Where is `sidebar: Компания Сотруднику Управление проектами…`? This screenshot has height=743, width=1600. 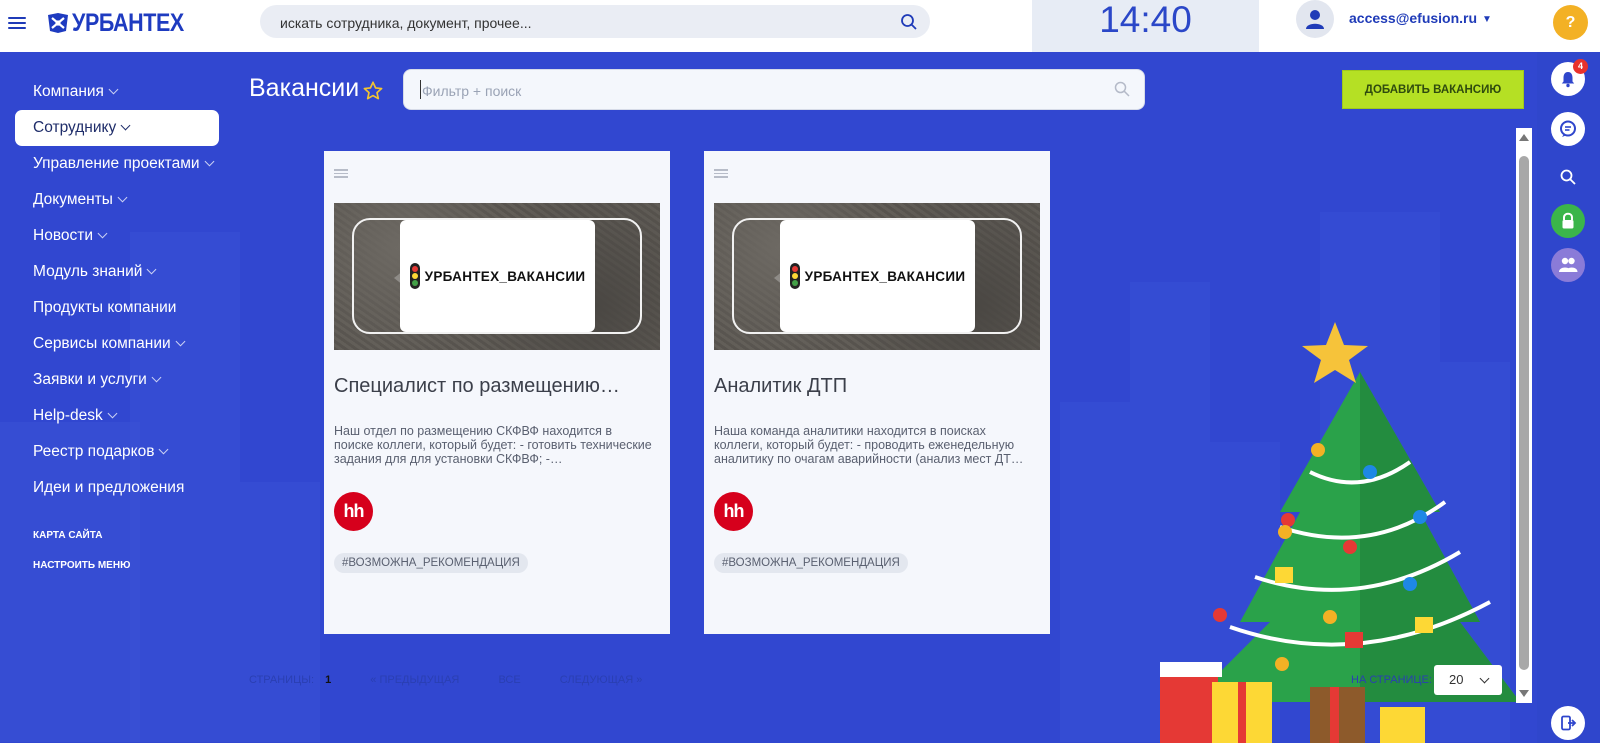
sidebar: Компания Сотруднику Управление проектами… is located at coordinates (115, 325).